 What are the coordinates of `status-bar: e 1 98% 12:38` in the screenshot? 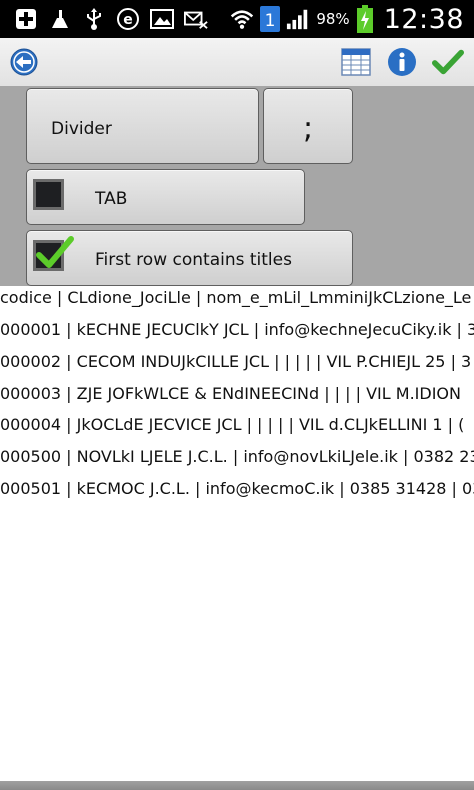 It's located at (237, 19).